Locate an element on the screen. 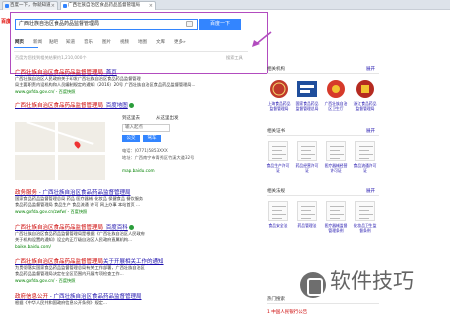 The width and height of the screenshot is (450, 320). document-caption: 食品流通许可证 is located at coordinates (365, 168).